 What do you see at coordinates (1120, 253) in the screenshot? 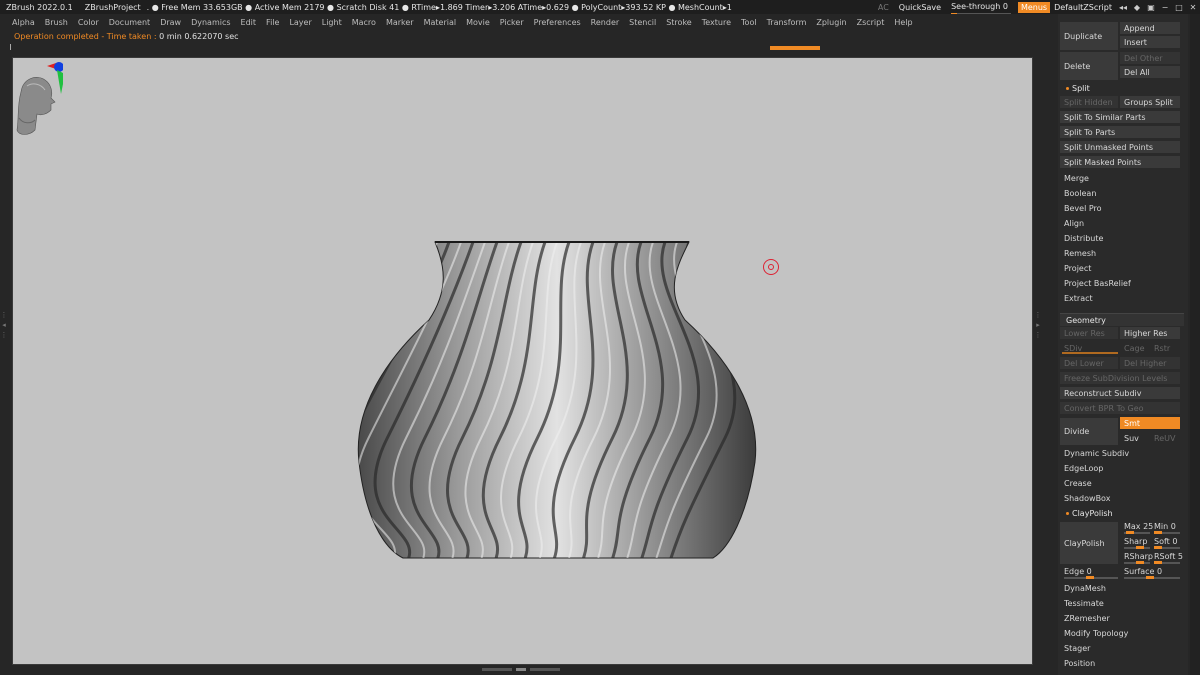
I see `remesh-button: Remesh` at bounding box center [1120, 253].